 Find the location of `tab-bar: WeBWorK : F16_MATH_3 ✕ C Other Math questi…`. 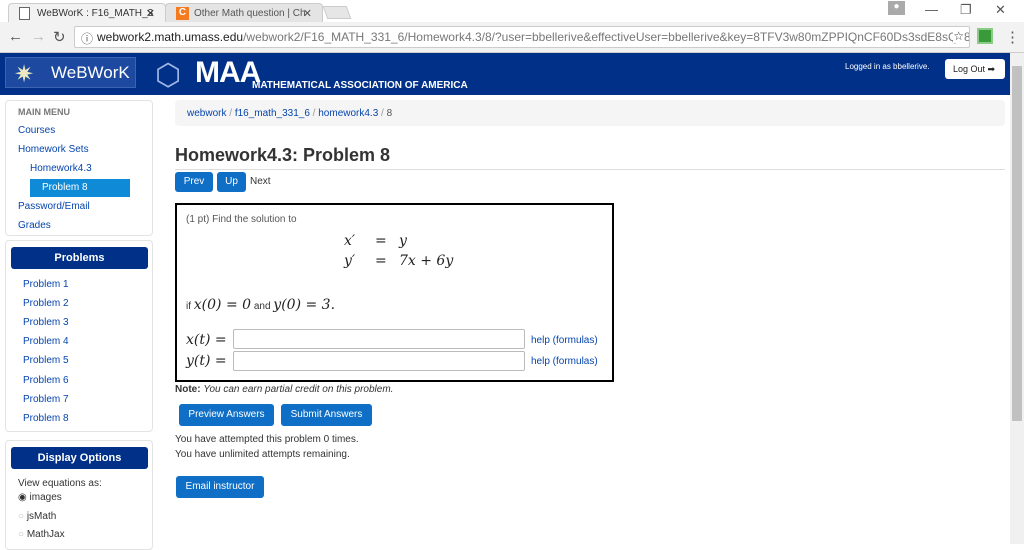

tab-bar: WeBWorK : F16_MATH_3 ✕ C Other Math questi… is located at coordinates (512, 11).